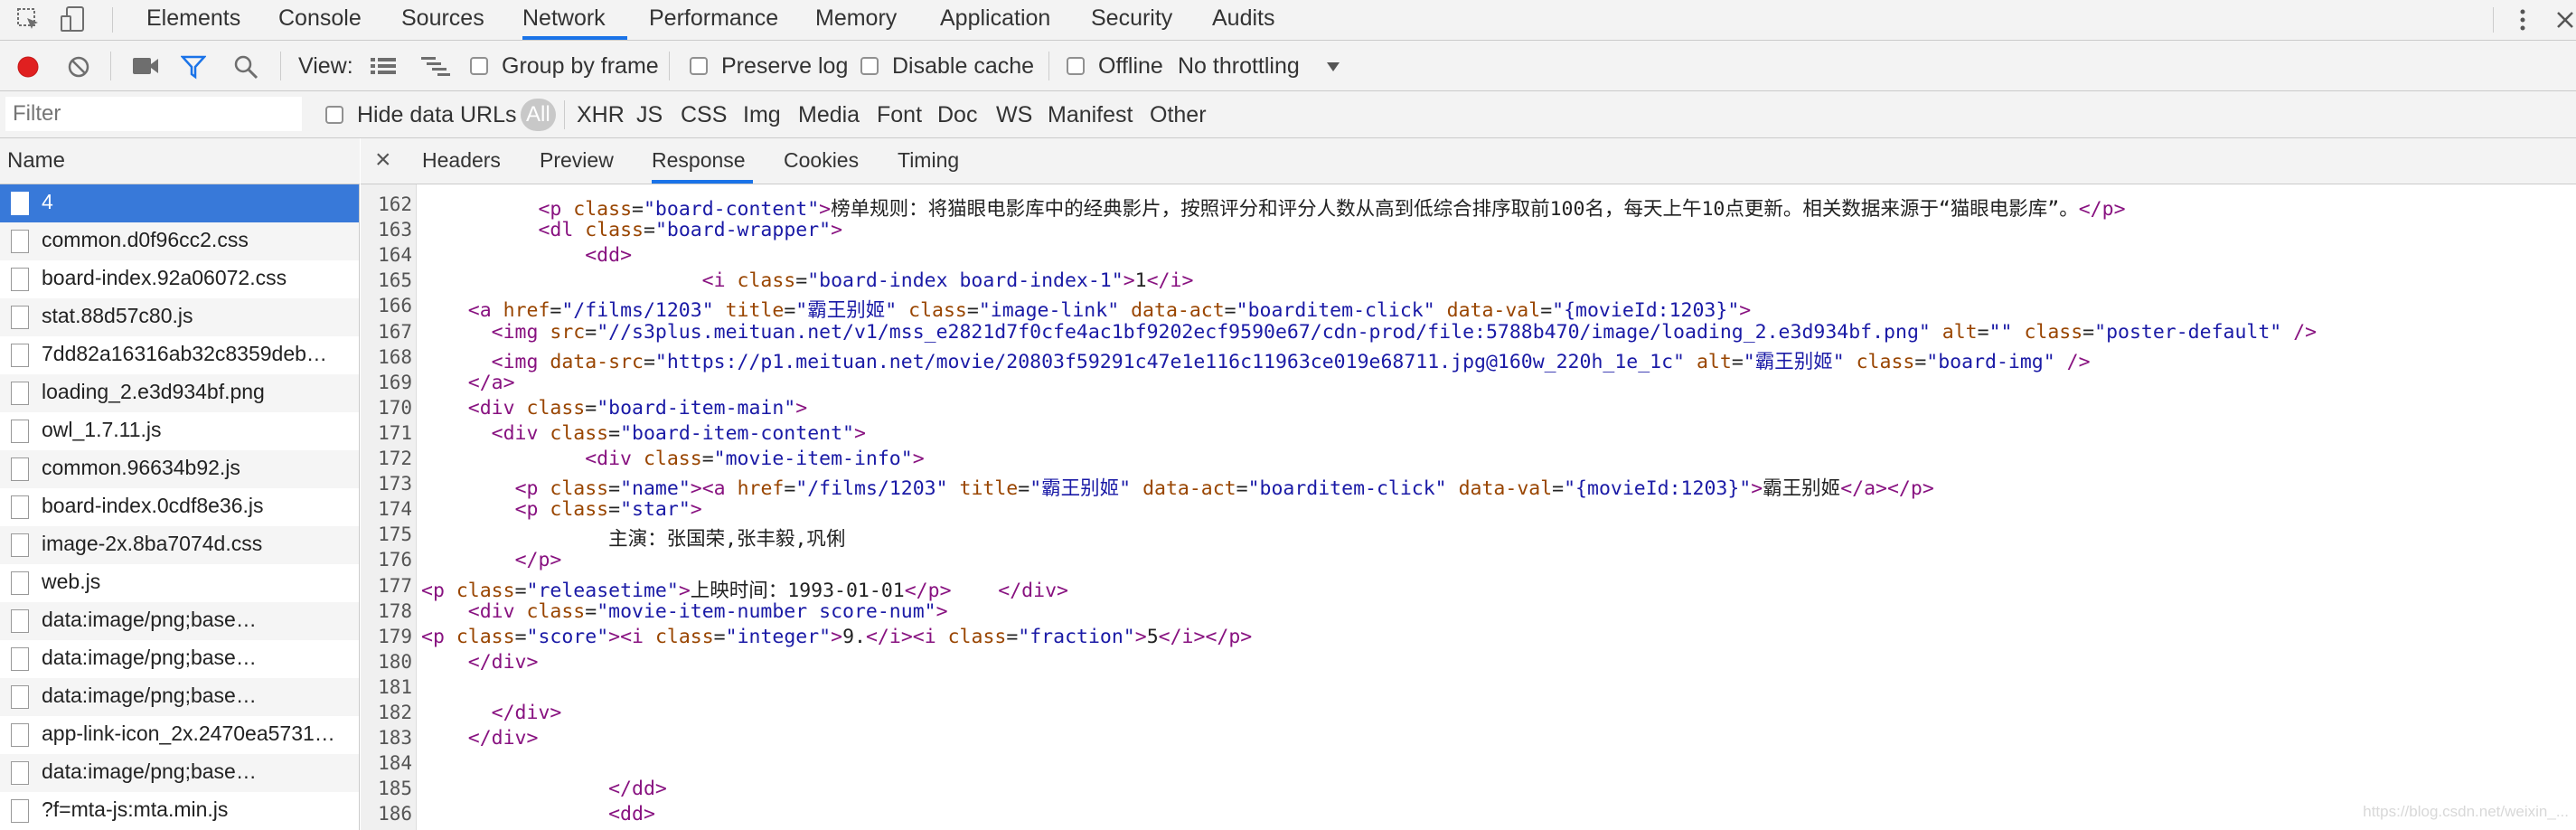  Describe the element at coordinates (762, 114) in the screenshot. I see `type-filter-img: Img` at that location.